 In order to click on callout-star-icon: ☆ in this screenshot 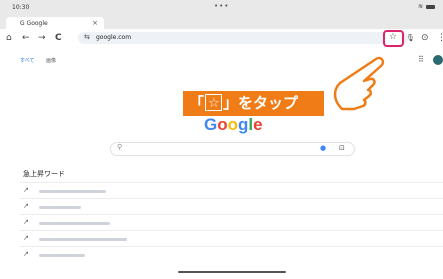, I will do `click(214, 102)`.